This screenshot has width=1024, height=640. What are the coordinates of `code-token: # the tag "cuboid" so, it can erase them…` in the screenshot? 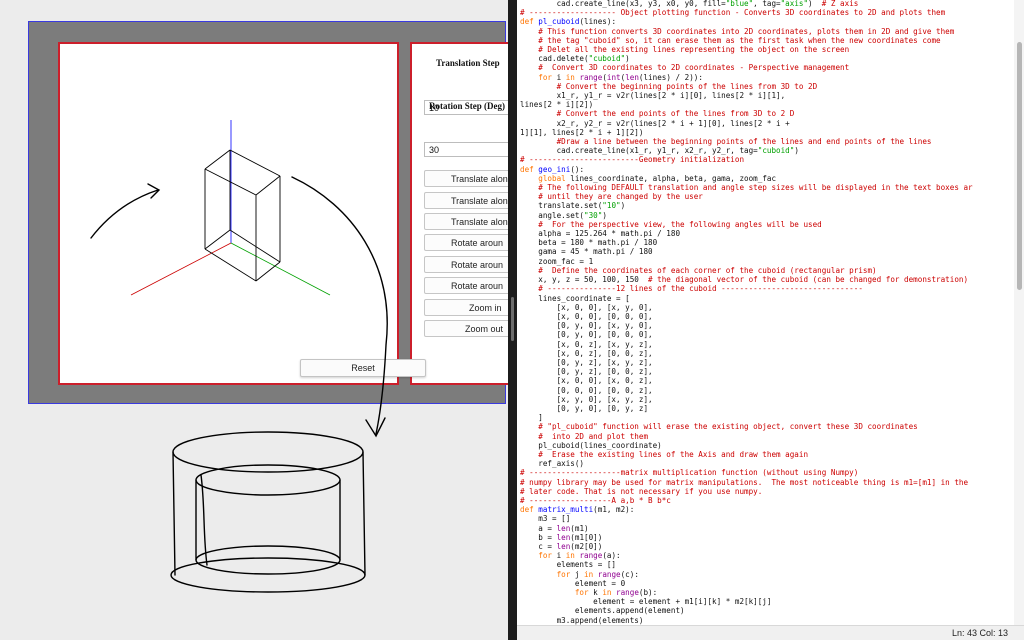 It's located at (730, 40).